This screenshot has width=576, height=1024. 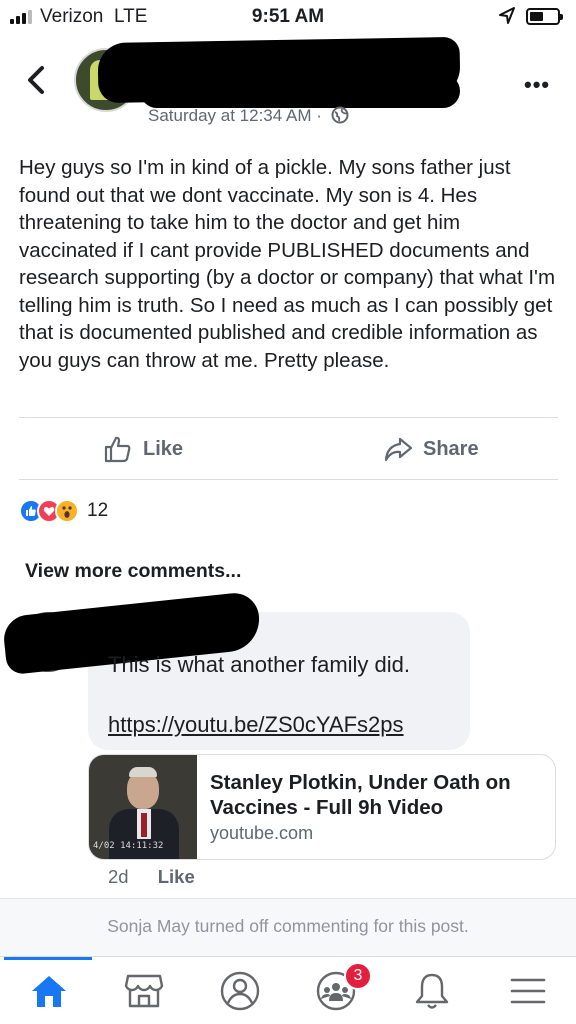 What do you see at coordinates (151, 877) in the screenshot?
I see `comment-meta: 2d Like` at bounding box center [151, 877].